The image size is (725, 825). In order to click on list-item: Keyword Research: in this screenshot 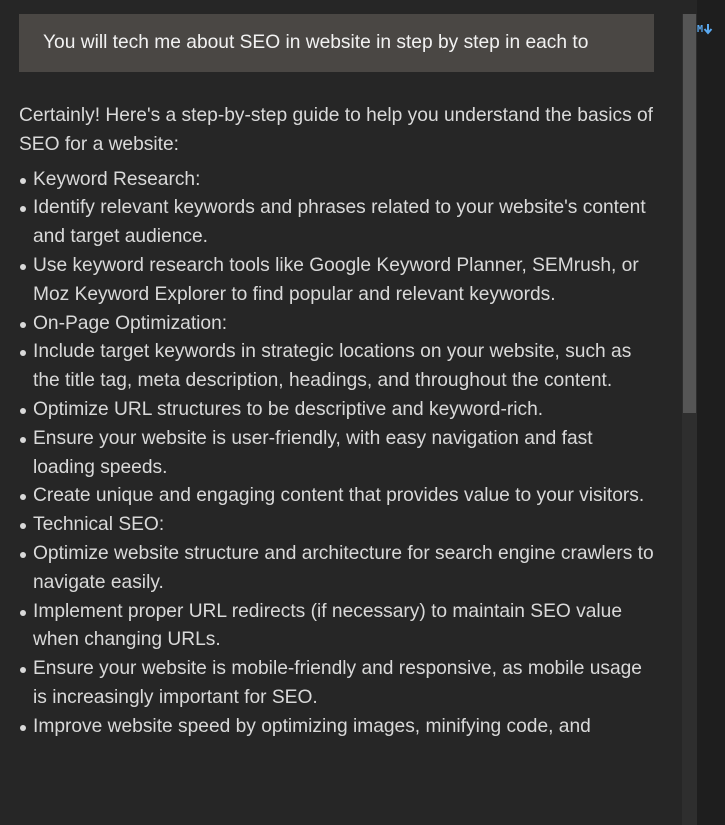, I will do `click(339, 180)`.